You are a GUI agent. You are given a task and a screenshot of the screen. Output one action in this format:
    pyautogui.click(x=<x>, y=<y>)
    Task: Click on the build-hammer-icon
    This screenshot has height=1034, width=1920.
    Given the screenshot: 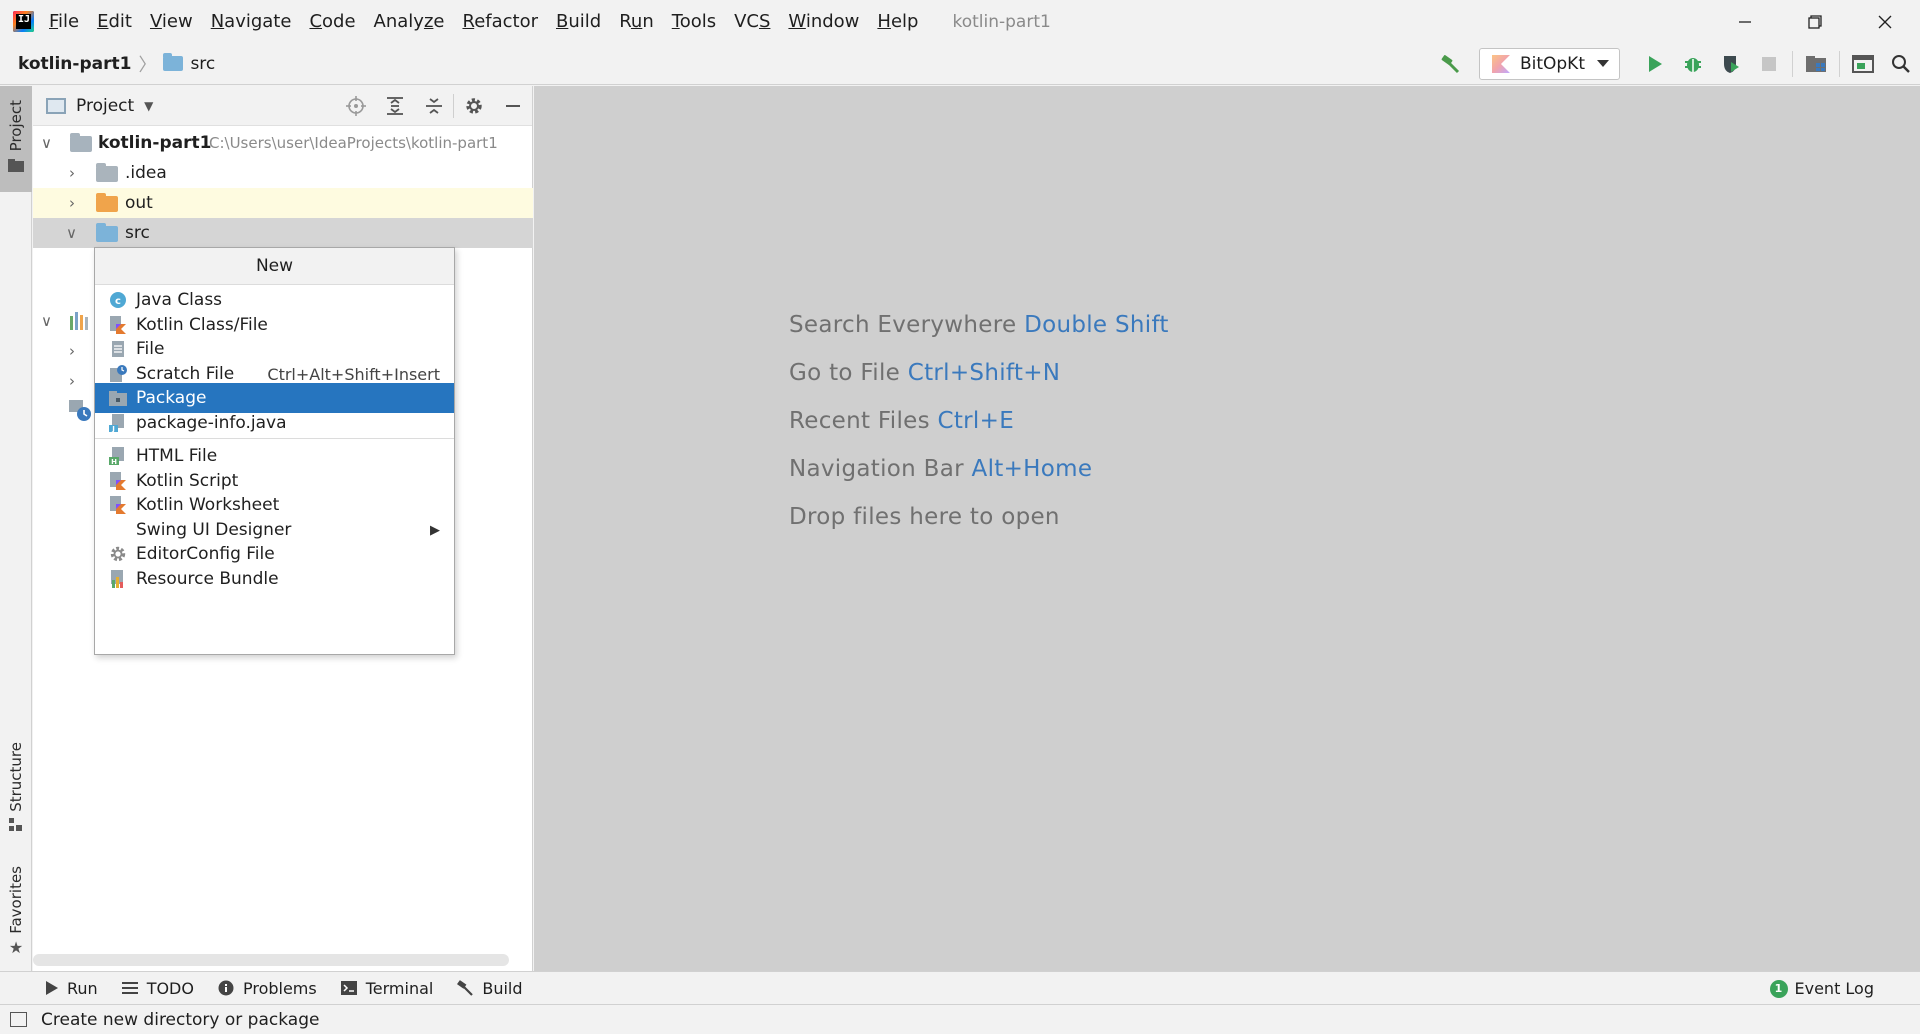 What is the action you would take?
    pyautogui.click(x=1450, y=64)
    